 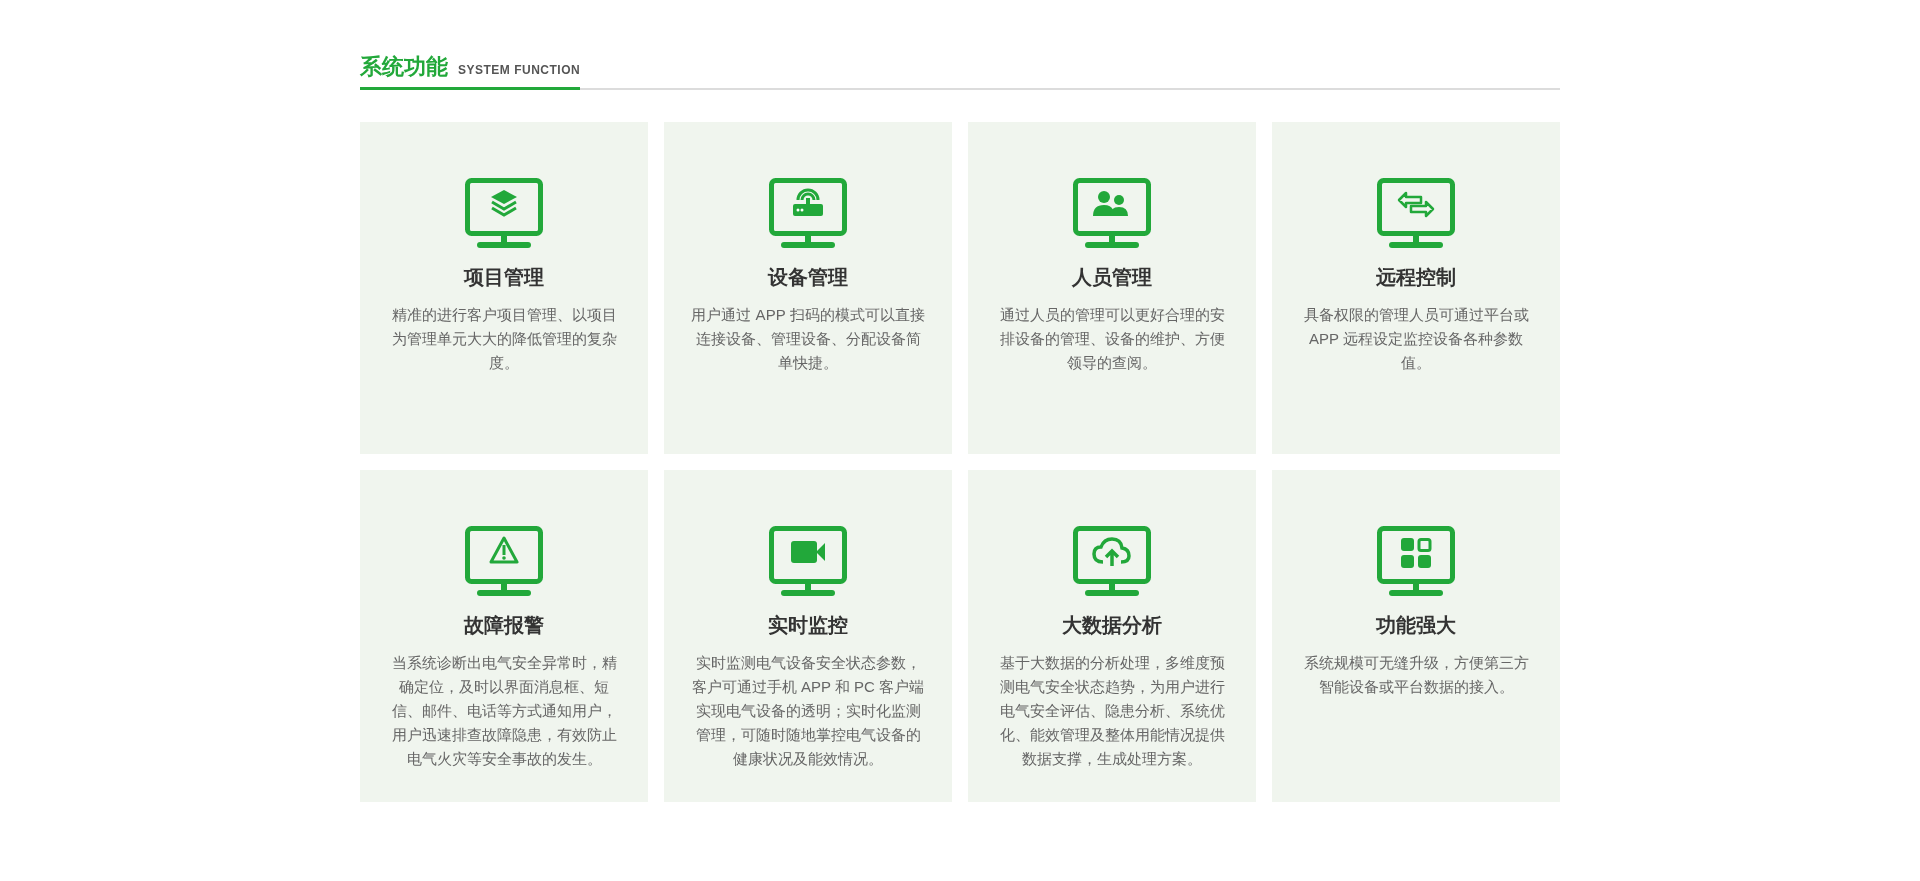 I want to click on feature-description: 系统规模可无缝升级，方便第三方智能设备或平台数据的接入。, so click(x=1416, y=675).